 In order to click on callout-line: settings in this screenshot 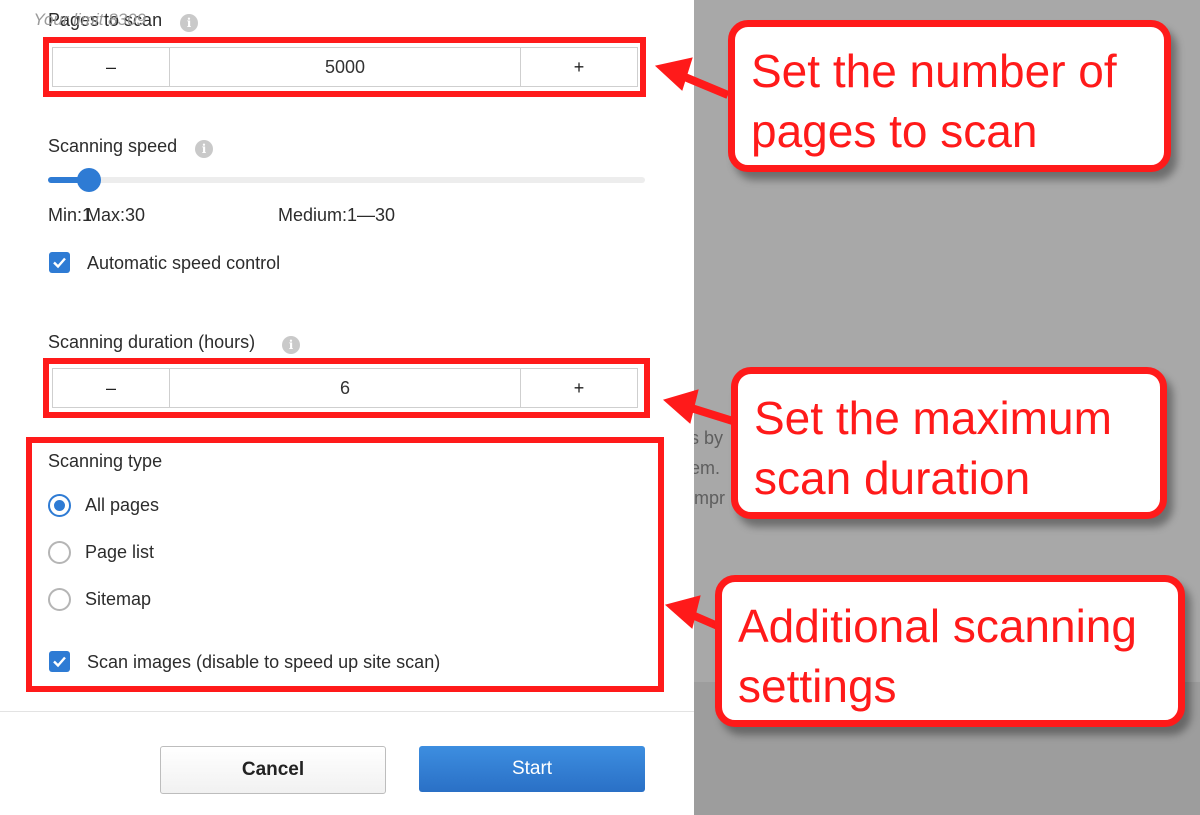, I will do `click(817, 686)`.